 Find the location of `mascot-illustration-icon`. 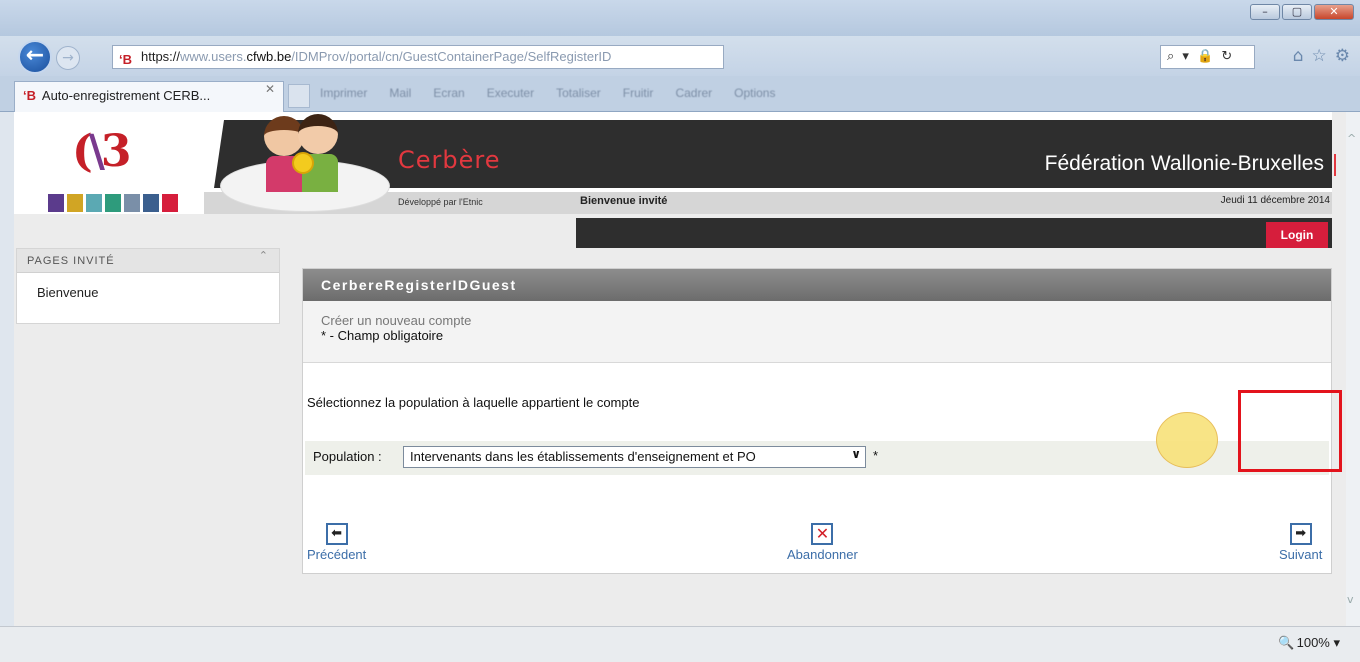

mascot-illustration-icon is located at coordinates (309, 156).